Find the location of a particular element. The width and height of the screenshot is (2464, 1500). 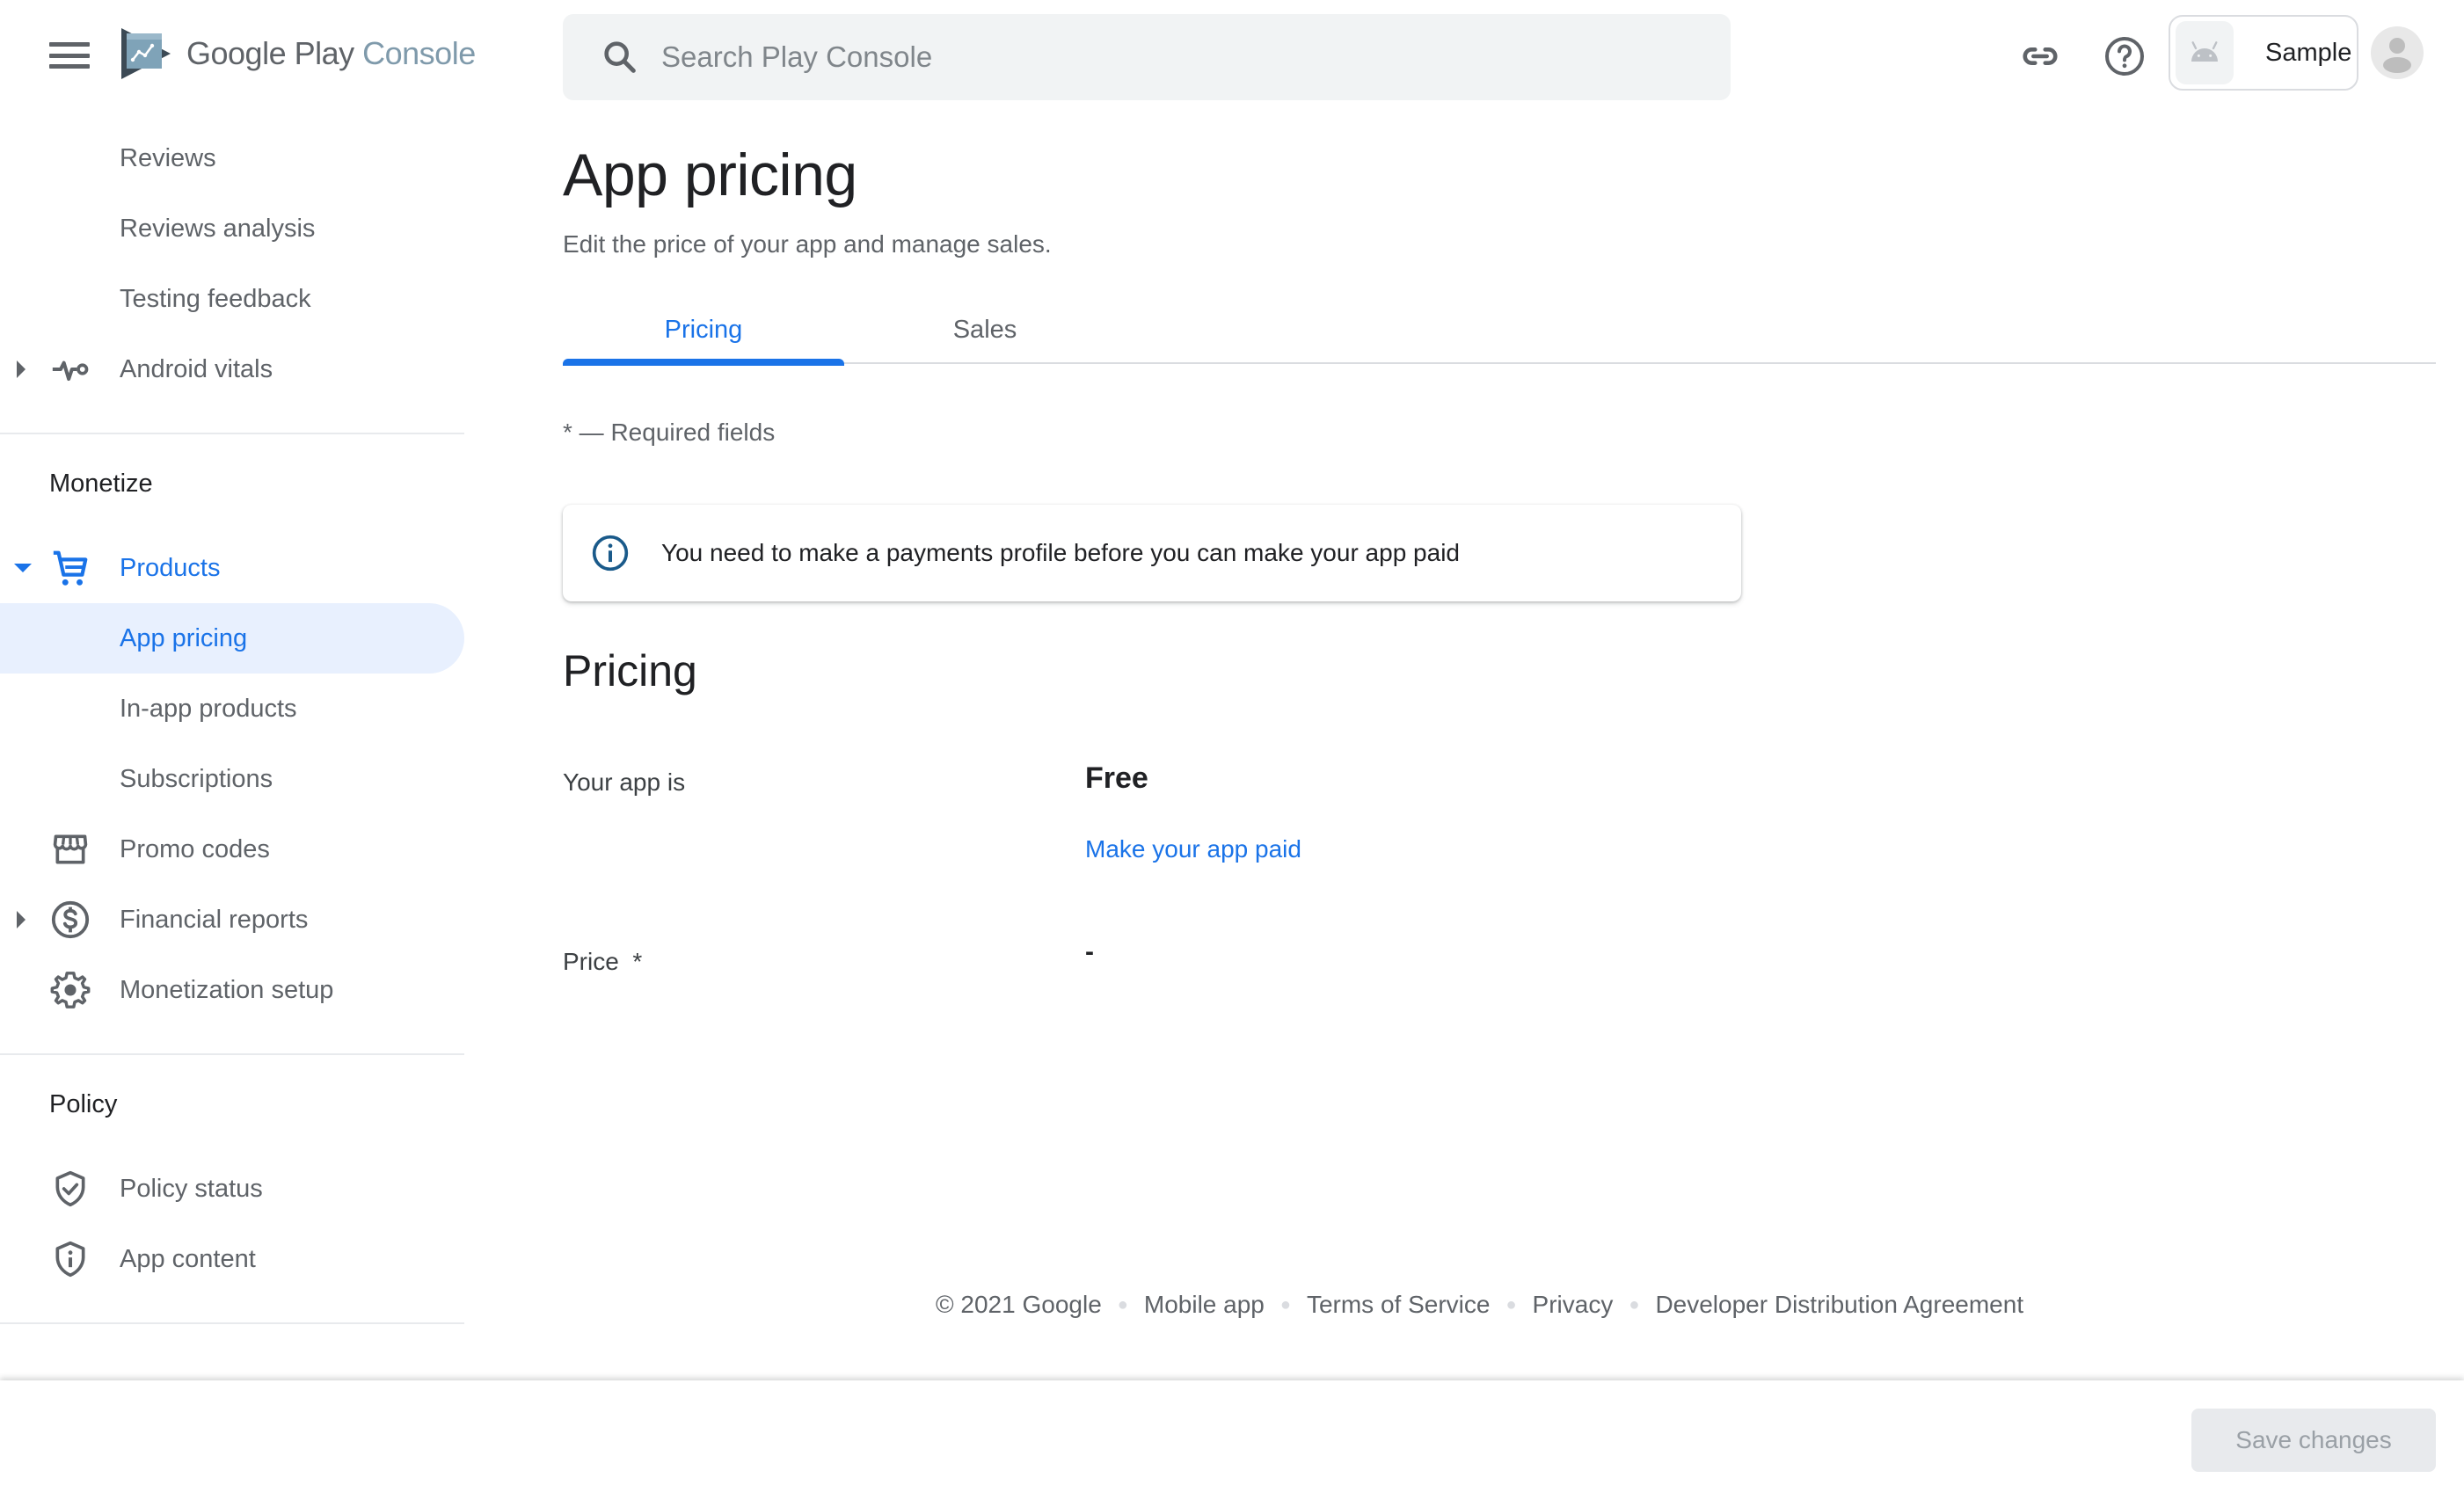

sidebar-item-label: Reviews analysis is located at coordinates (218, 229).